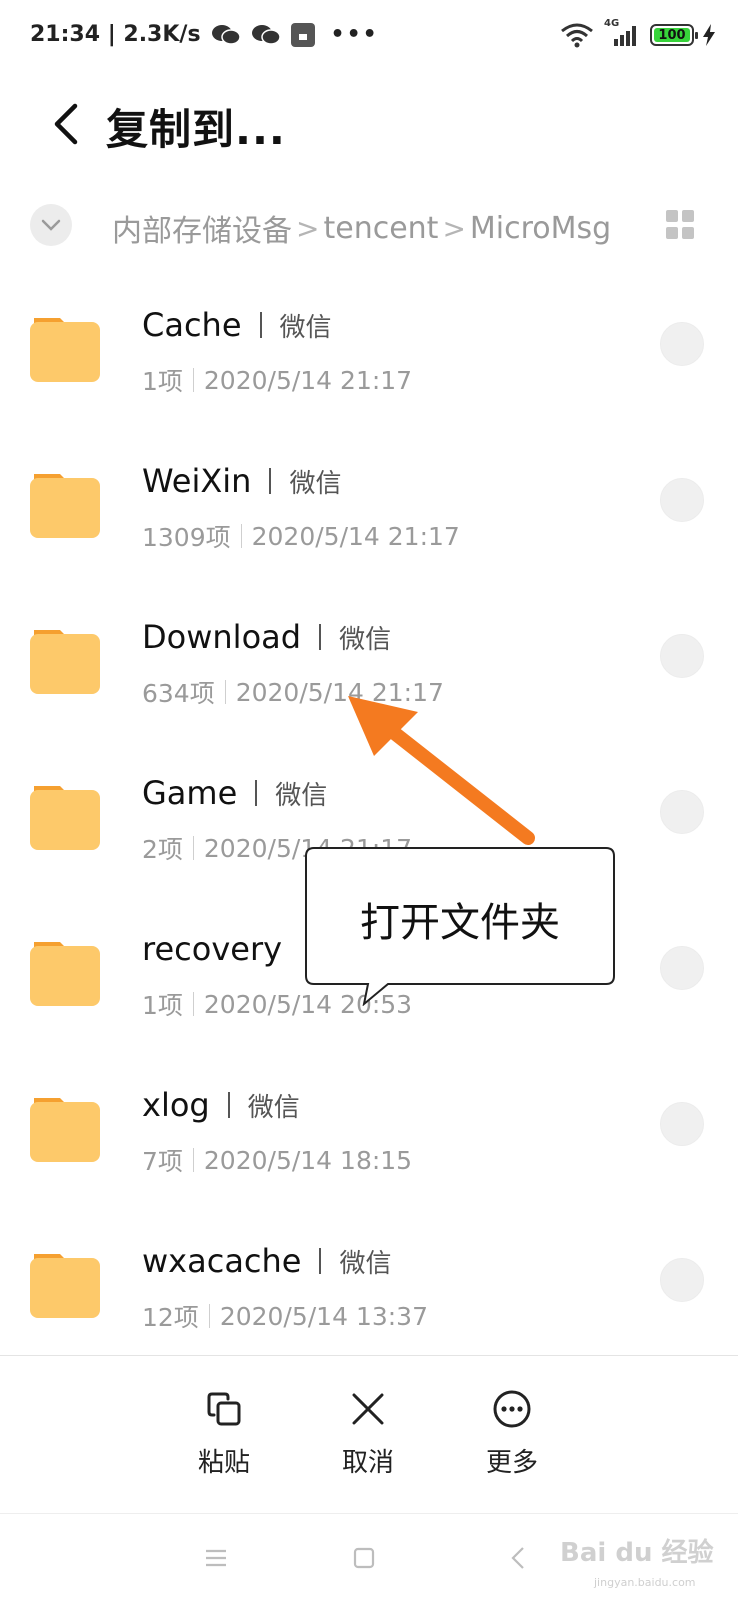  Describe the element at coordinates (170, 1317) in the screenshot. I see `item-count: 12项` at that location.